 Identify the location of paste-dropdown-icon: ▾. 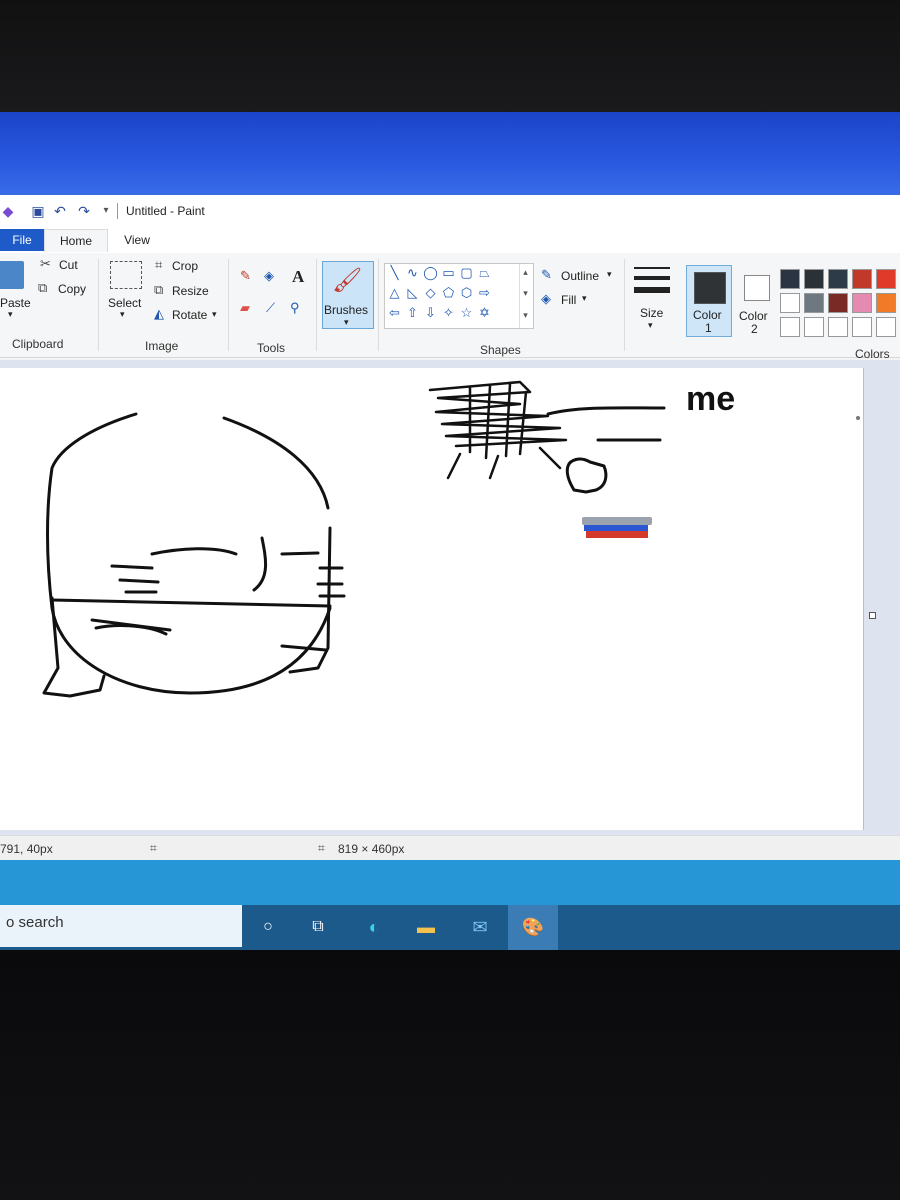
(10, 314).